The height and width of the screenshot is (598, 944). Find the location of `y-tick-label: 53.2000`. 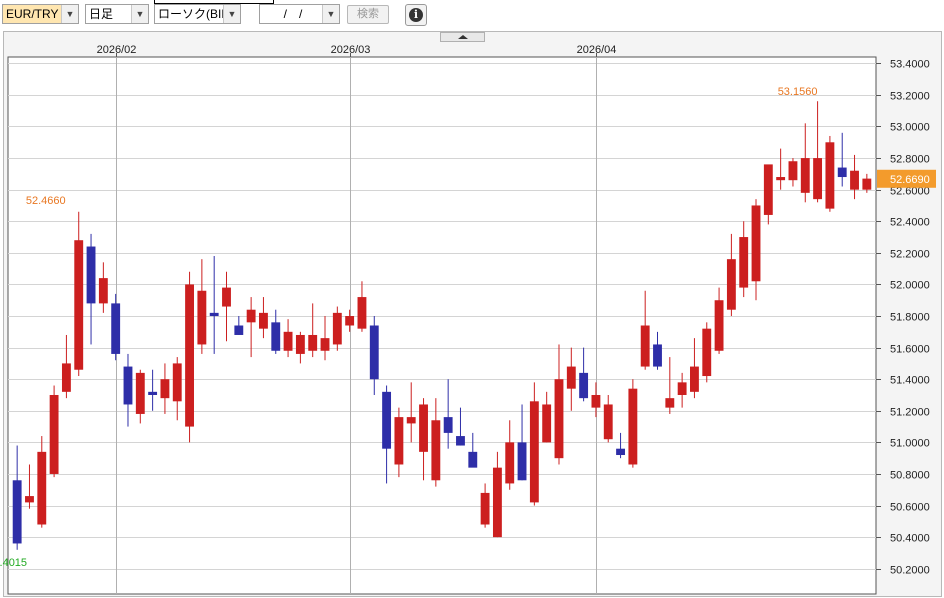

y-tick-label: 53.2000 is located at coordinates (910, 97).